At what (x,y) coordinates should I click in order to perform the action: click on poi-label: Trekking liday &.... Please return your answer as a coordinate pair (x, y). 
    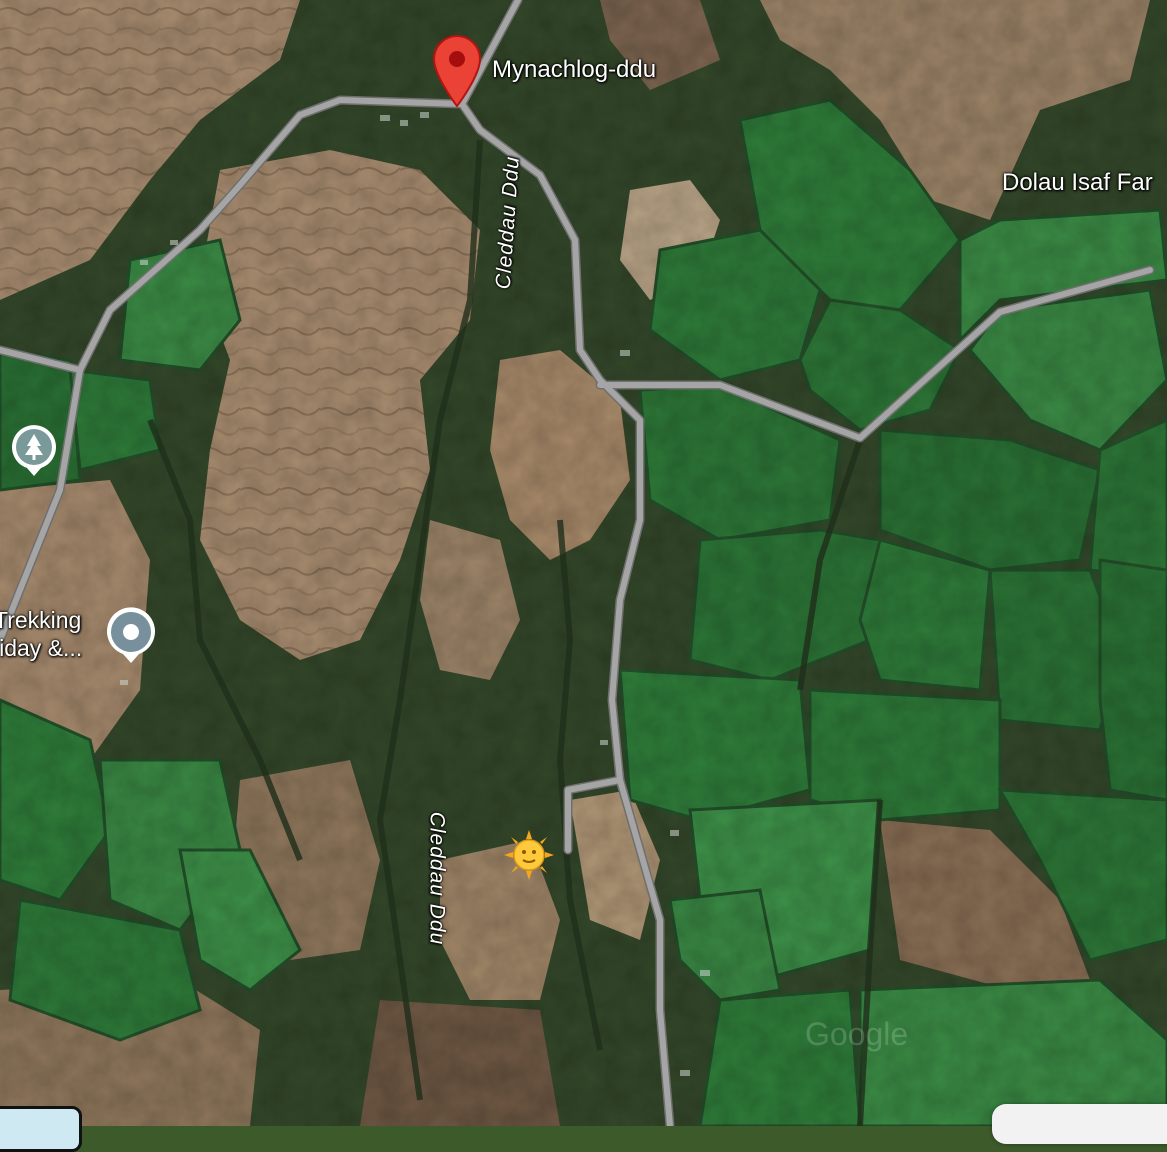
    Looking at the image, I should click on (41, 634).